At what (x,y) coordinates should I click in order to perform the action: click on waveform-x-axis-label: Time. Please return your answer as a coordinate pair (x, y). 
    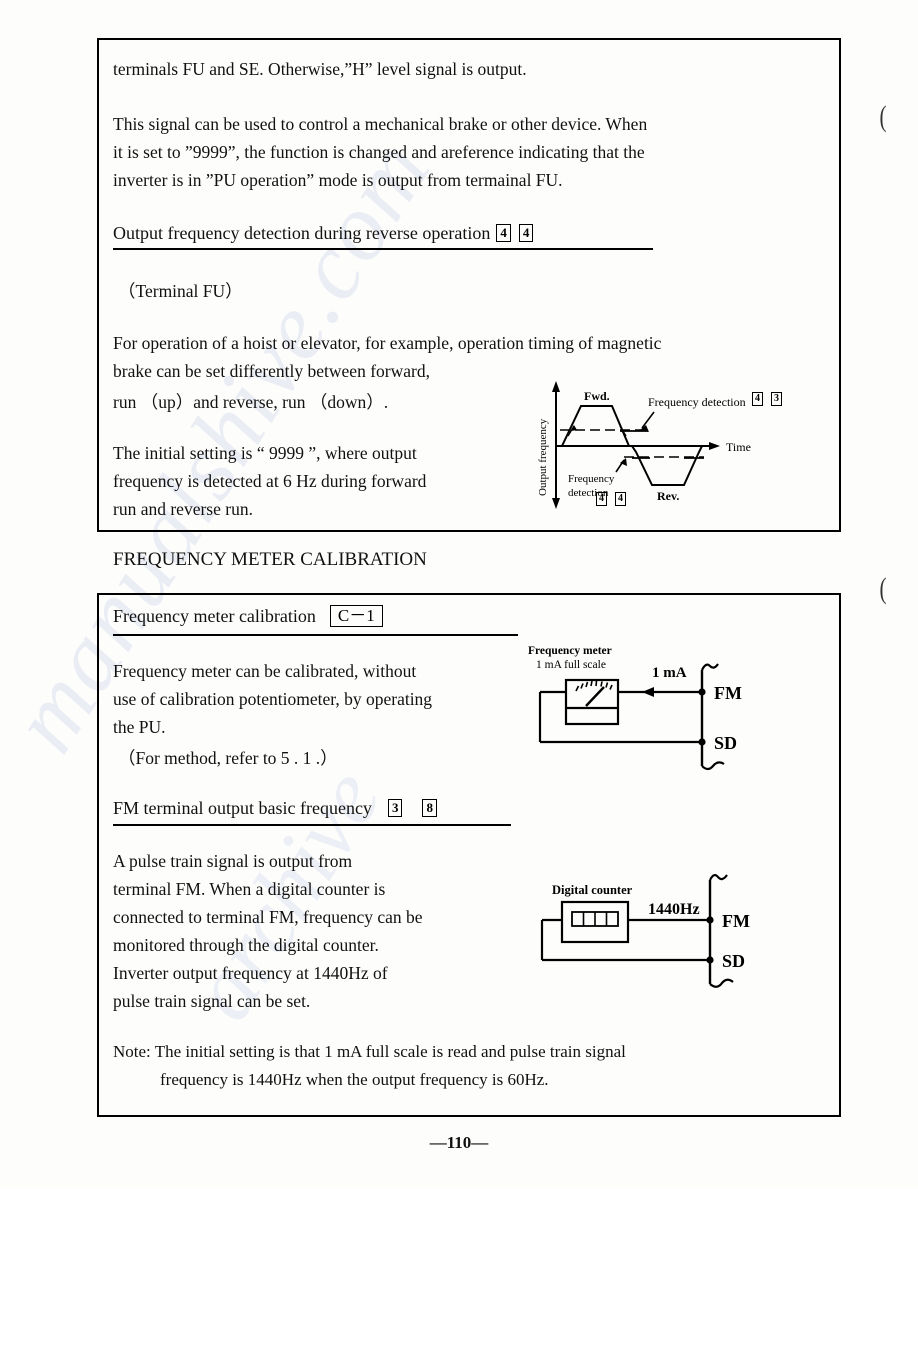
    Looking at the image, I should click on (738, 447).